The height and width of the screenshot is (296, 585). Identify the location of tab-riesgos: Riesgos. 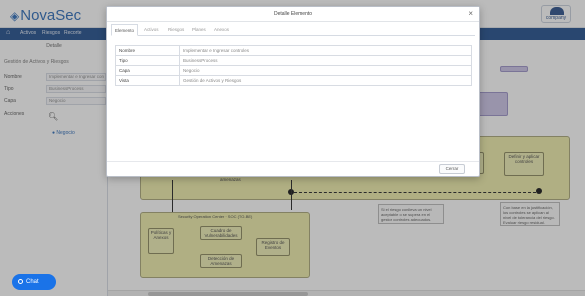
(176, 30).